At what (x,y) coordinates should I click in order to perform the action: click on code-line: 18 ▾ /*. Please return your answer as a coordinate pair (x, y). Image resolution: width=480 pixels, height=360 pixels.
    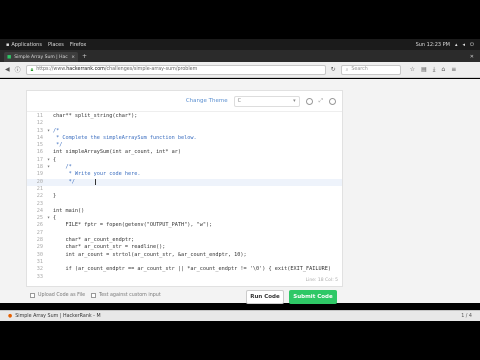
    Looking at the image, I should click on (184, 167).